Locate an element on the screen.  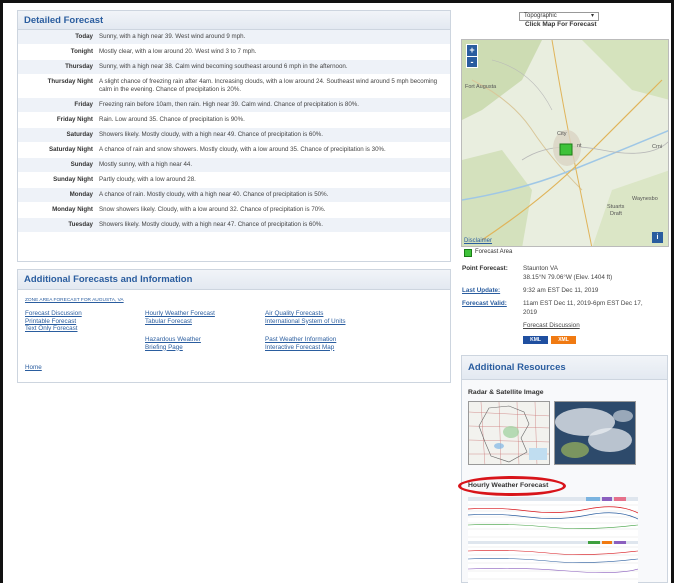
last-update-value: 9:32 am EST Dec 11, 2019 is located at coordinates (561, 290).